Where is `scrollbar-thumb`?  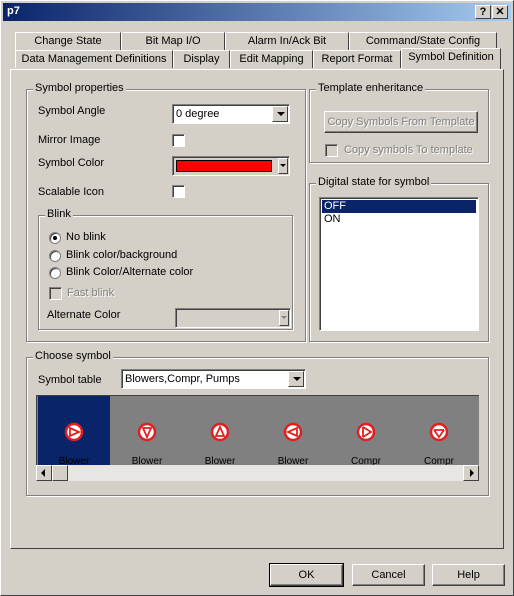 scrollbar-thumb is located at coordinates (60, 473).